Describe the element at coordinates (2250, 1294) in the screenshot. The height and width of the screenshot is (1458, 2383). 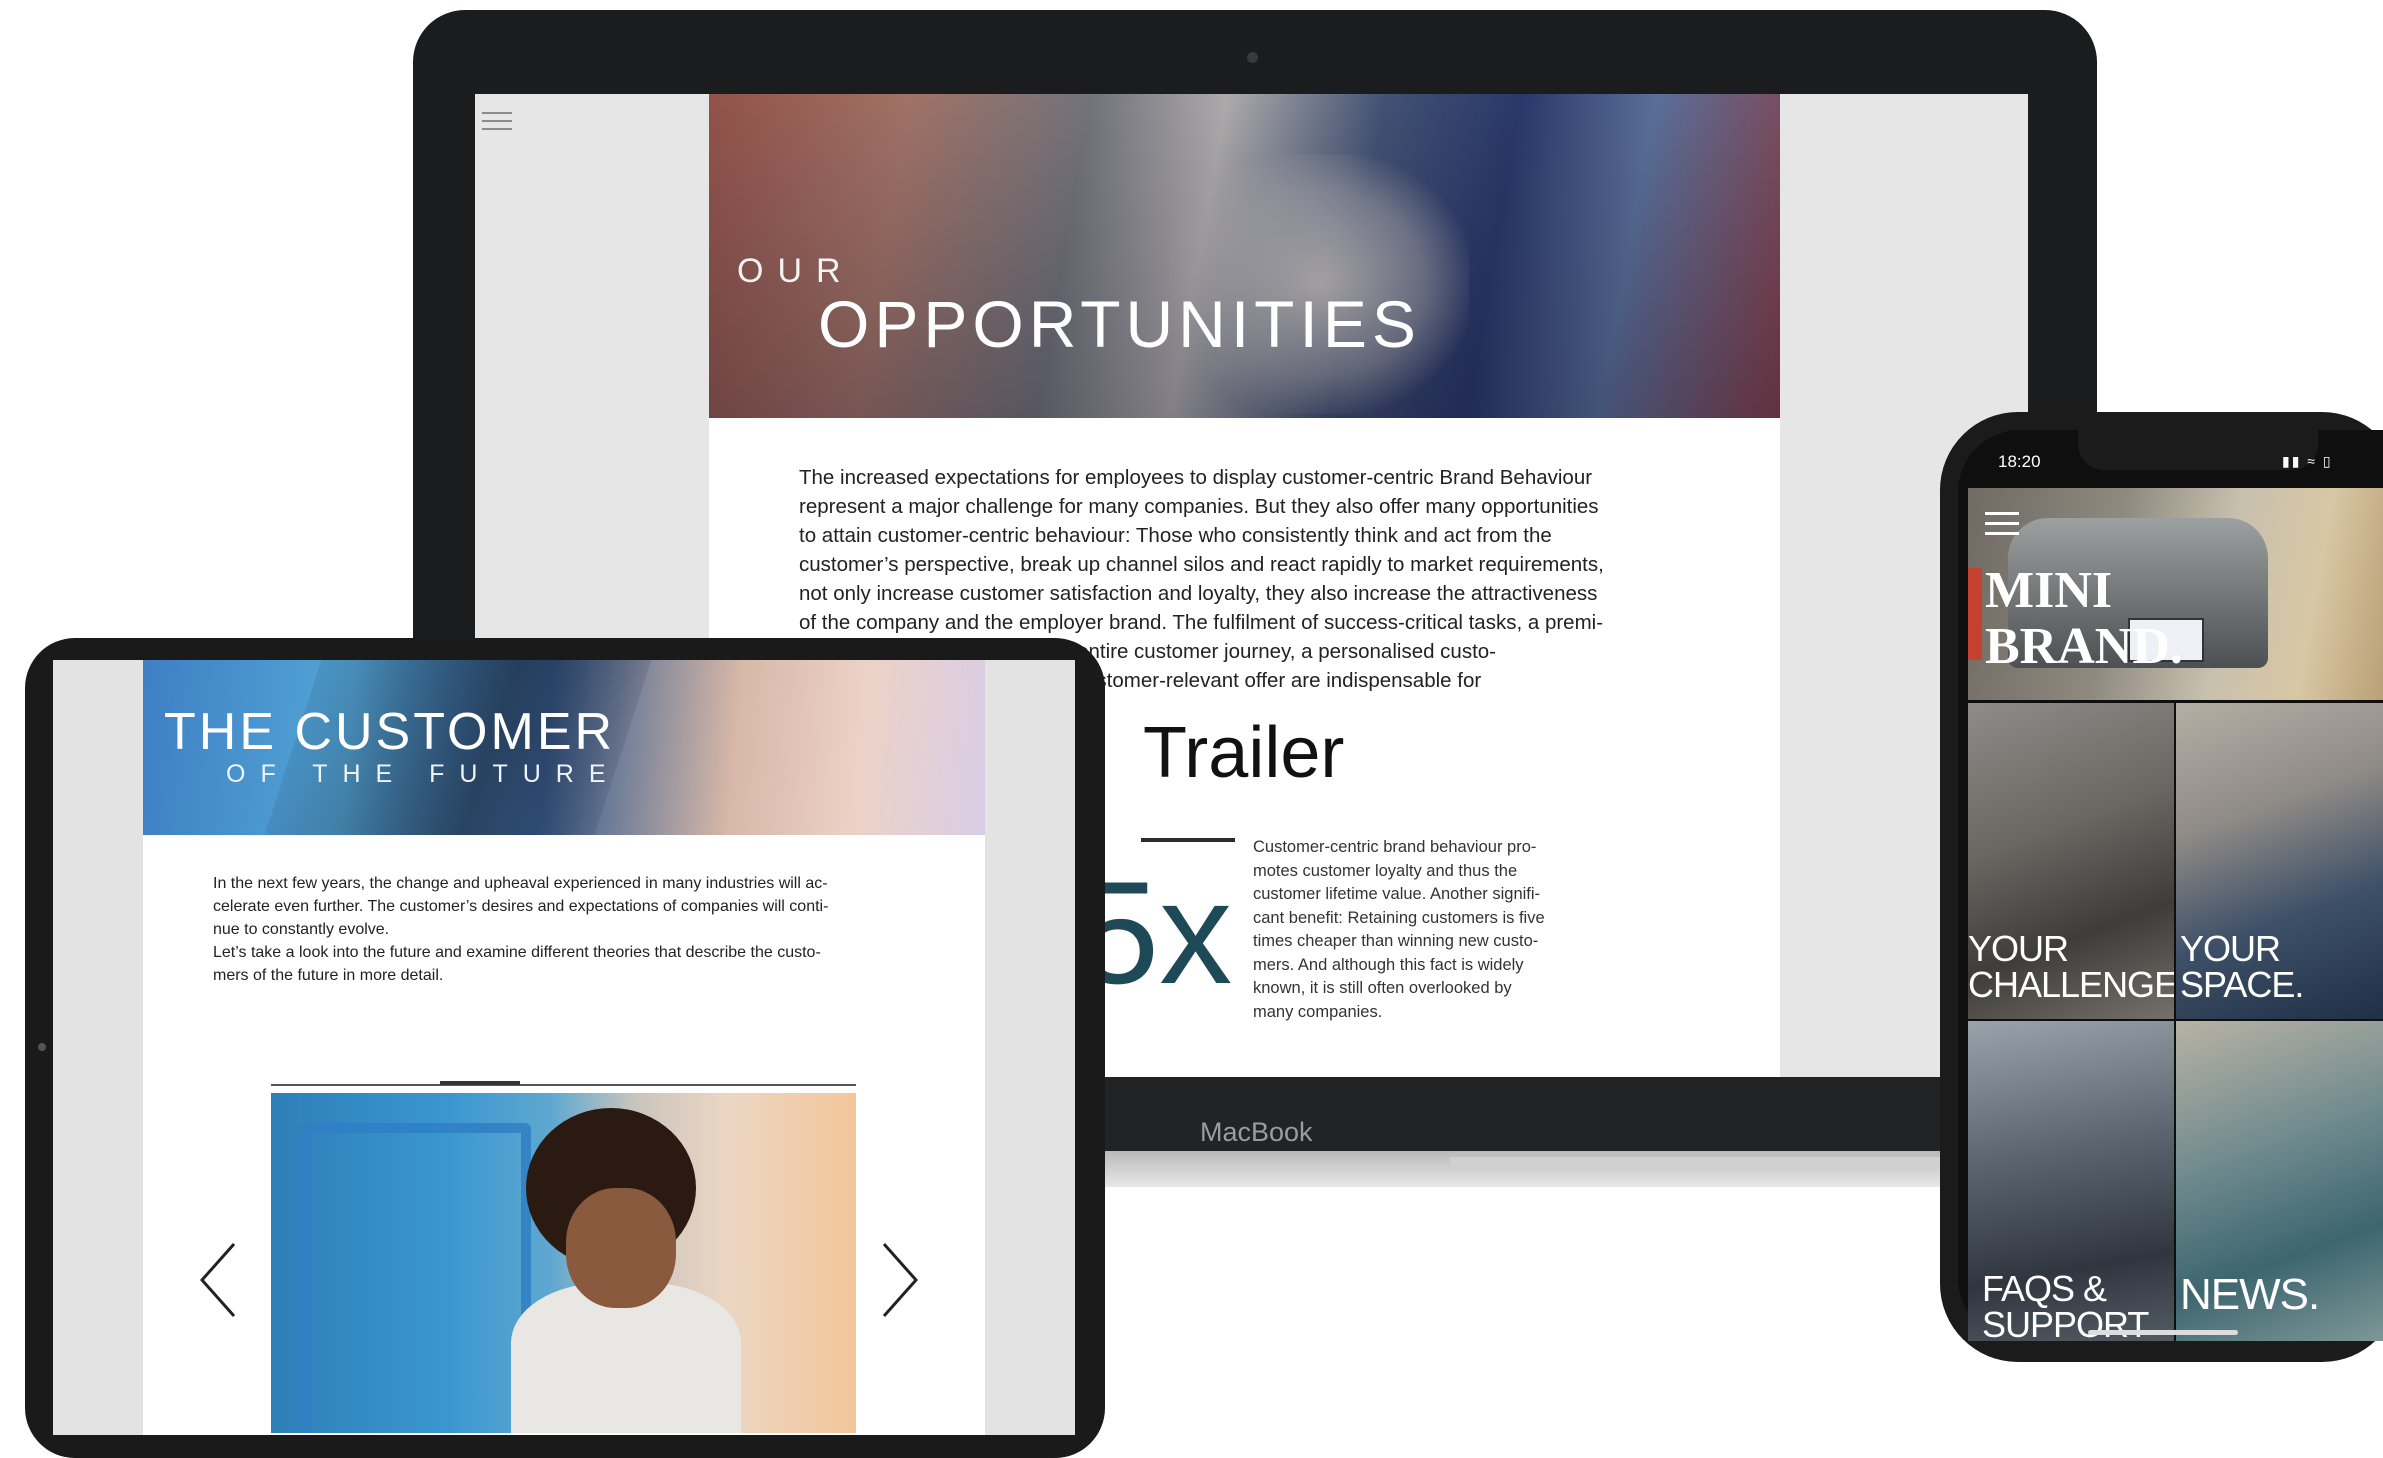
I see `tile-news-label: NEWS.` at that location.